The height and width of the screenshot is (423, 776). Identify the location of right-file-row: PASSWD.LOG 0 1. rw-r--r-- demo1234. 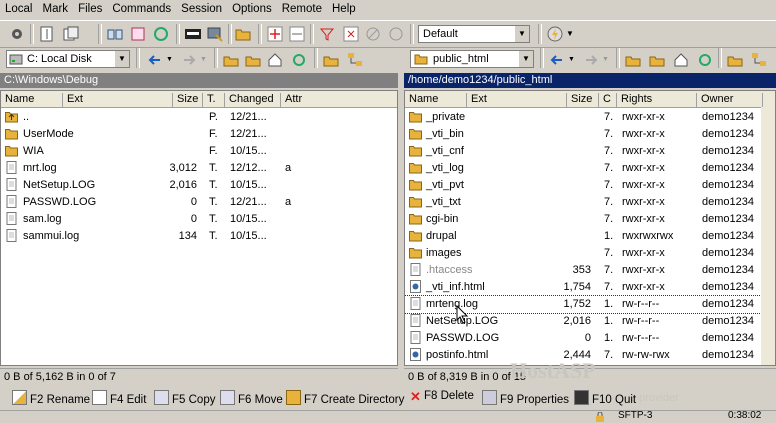
(590, 338).